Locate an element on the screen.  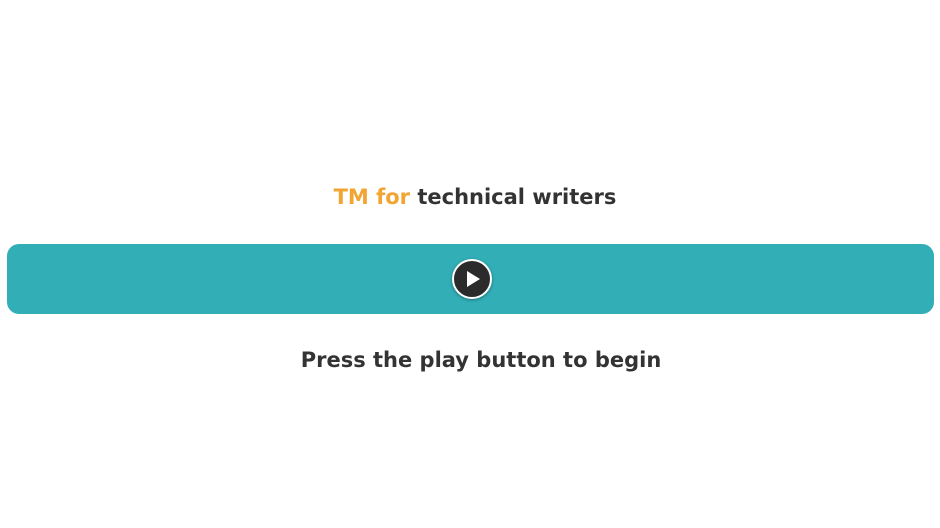
play-icon is located at coordinates (473, 279).